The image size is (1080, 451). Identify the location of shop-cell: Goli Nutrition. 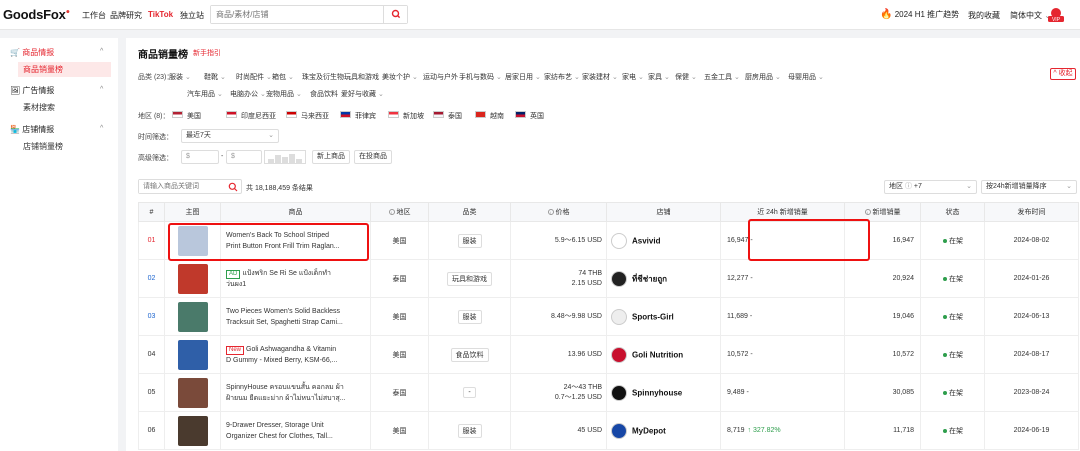
(663, 354).